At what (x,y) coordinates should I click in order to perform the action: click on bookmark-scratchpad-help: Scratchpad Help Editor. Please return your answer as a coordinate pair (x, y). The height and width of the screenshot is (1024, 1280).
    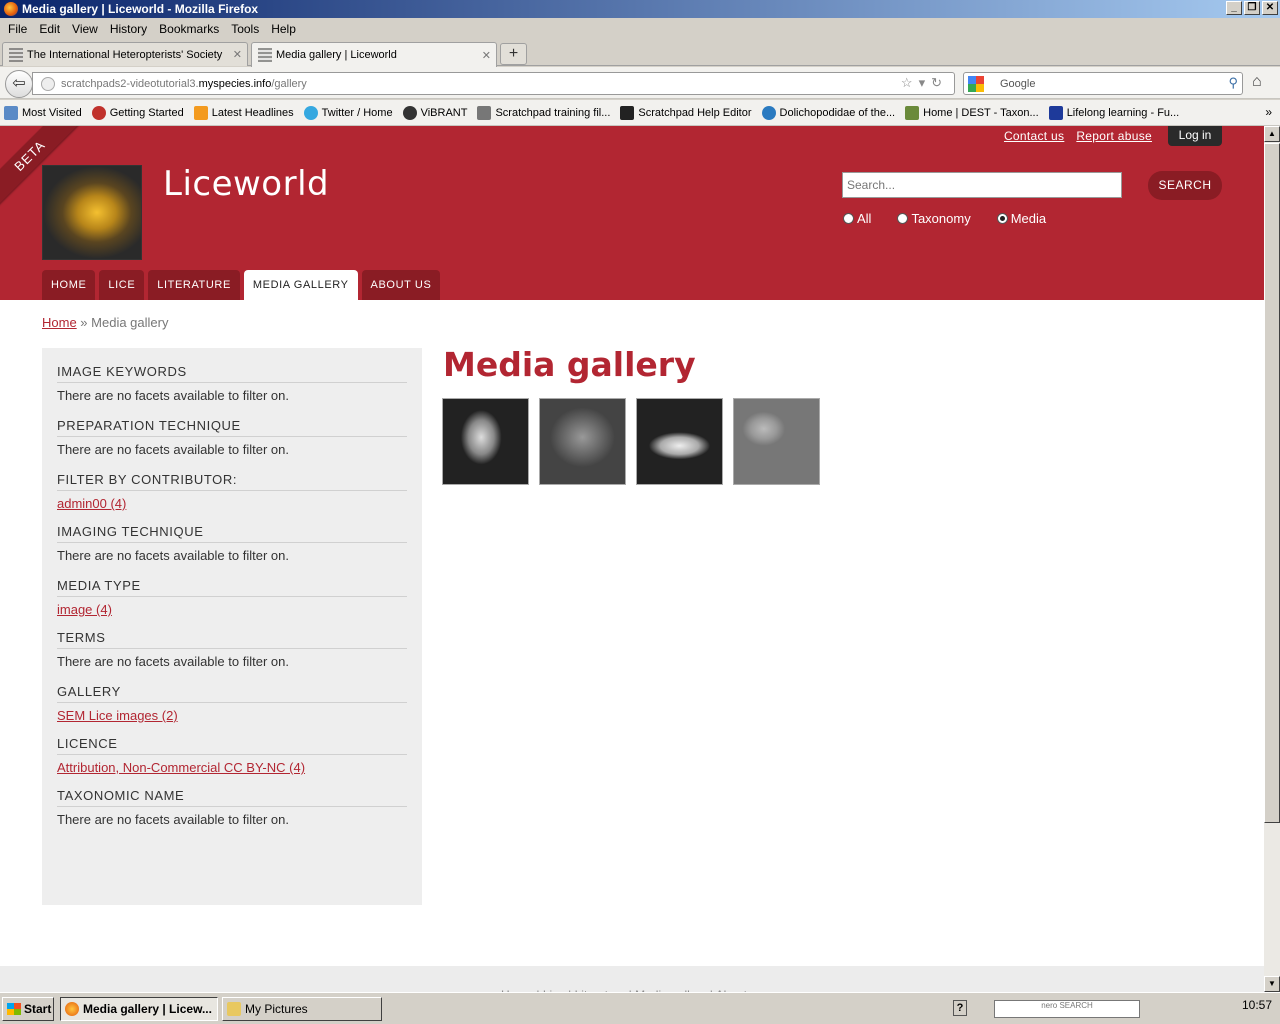
    Looking at the image, I should click on (686, 112).